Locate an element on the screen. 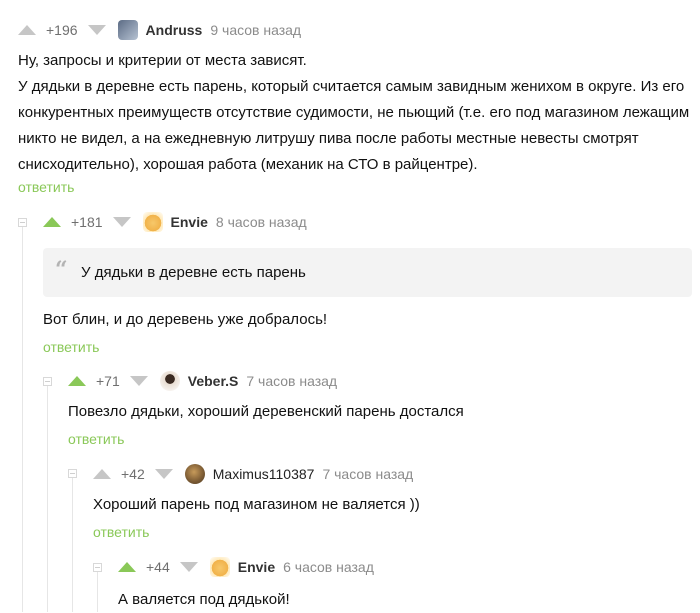 Image resolution: width=700 pixels, height=613 pixels. comment-header: +44 Envie 6 часов назад is located at coordinates (246, 567).